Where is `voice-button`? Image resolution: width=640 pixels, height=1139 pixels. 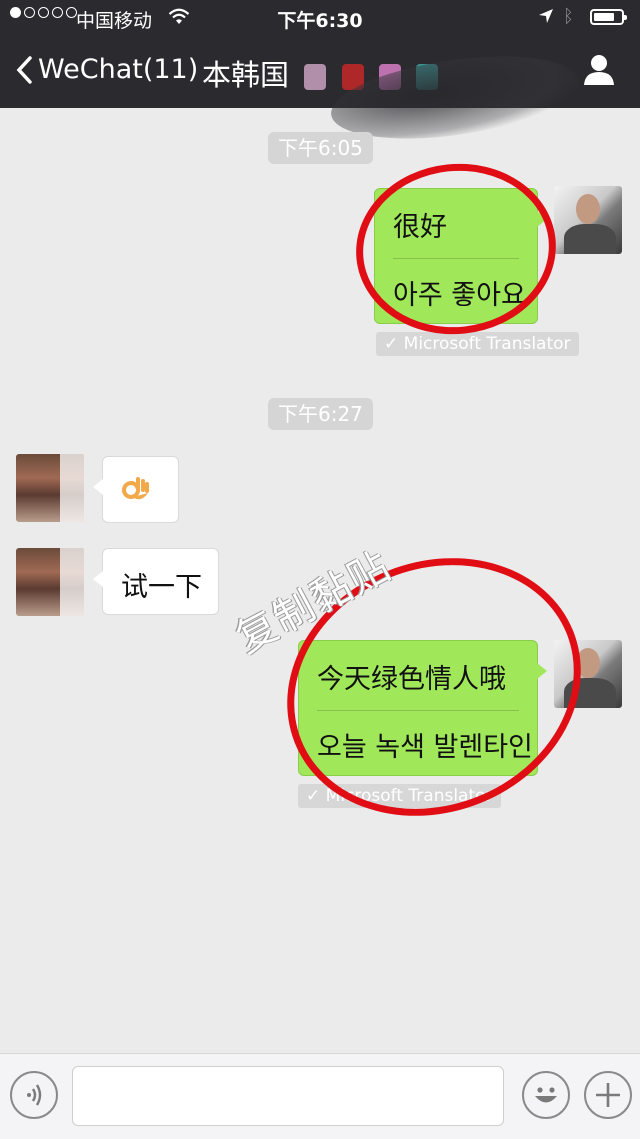
voice-button is located at coordinates (34, 1095).